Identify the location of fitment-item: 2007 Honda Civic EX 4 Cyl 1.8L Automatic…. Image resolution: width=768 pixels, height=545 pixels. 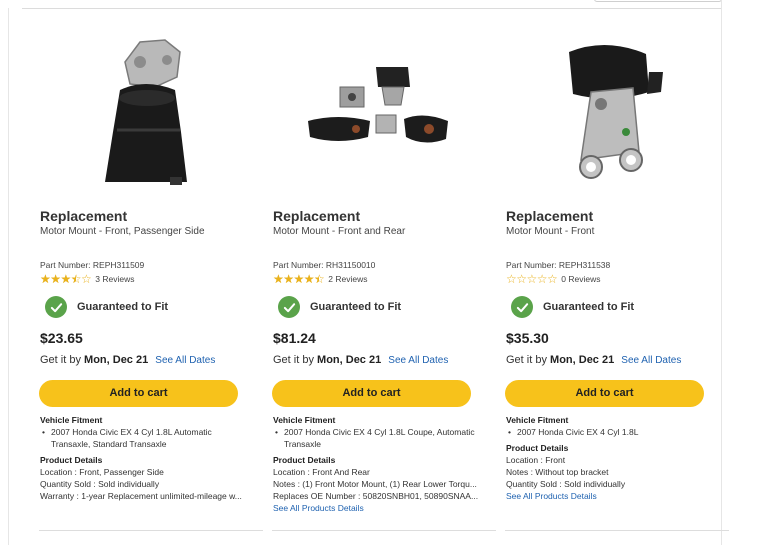
(145, 438).